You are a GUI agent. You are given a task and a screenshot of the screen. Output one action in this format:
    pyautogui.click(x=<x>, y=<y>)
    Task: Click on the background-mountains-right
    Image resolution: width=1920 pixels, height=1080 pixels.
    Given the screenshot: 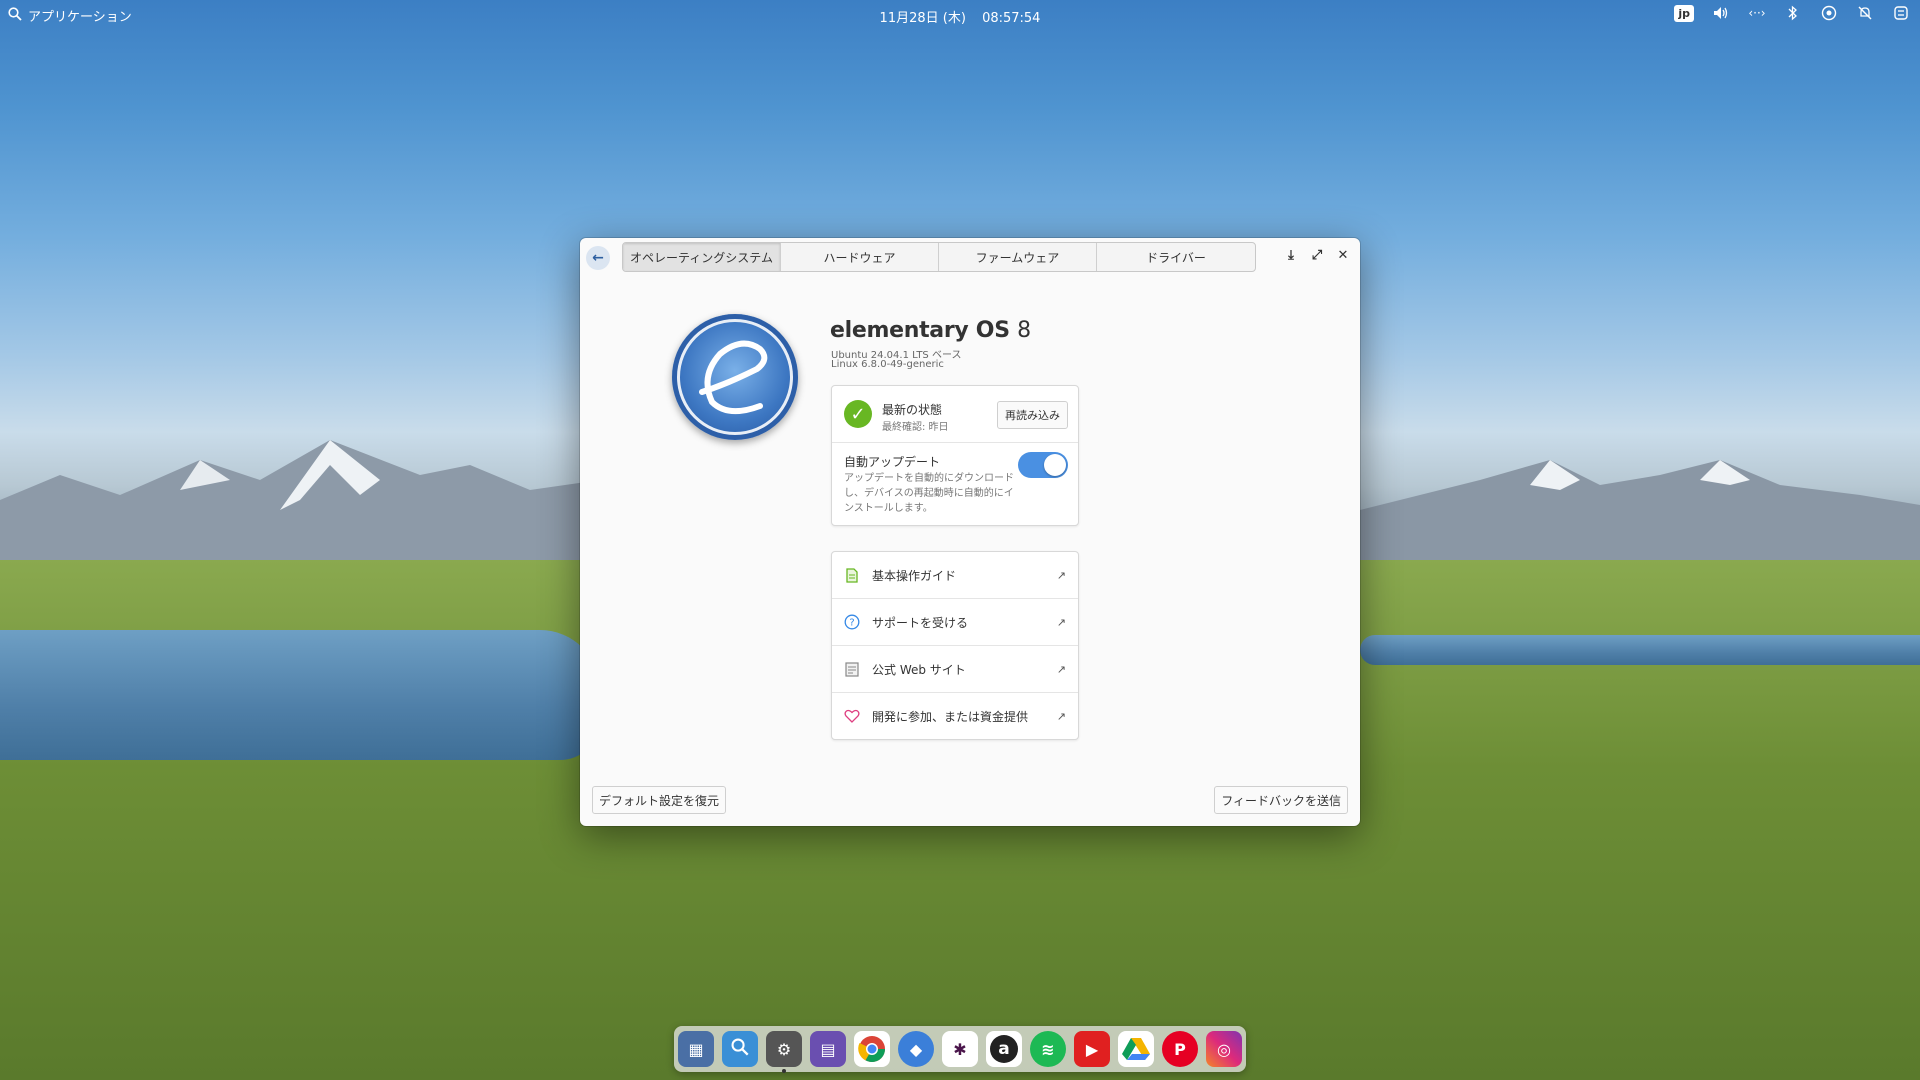 What is the action you would take?
    pyautogui.click(x=1640, y=510)
    